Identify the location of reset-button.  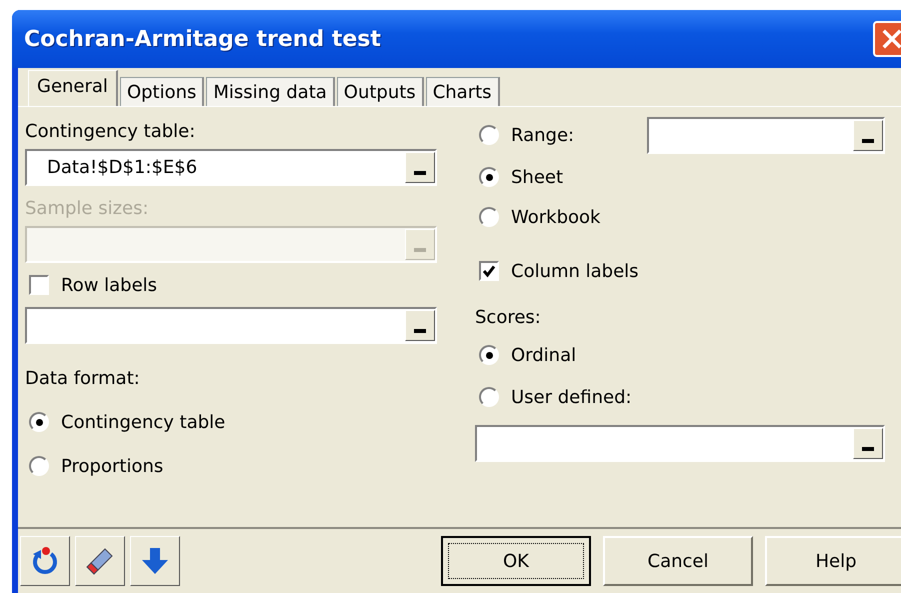
(45, 561).